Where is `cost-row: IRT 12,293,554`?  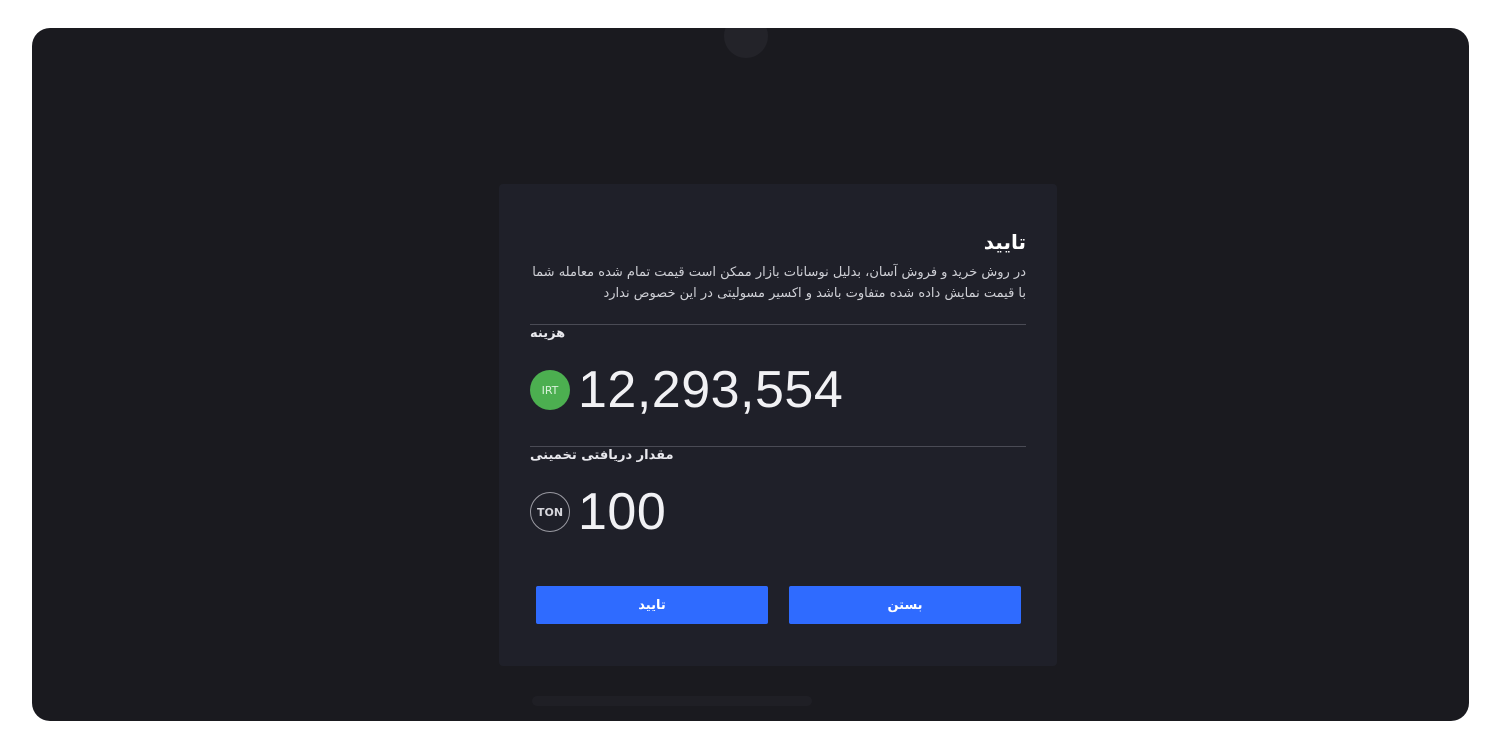
cost-row: IRT 12,293,554 is located at coordinates (686, 390).